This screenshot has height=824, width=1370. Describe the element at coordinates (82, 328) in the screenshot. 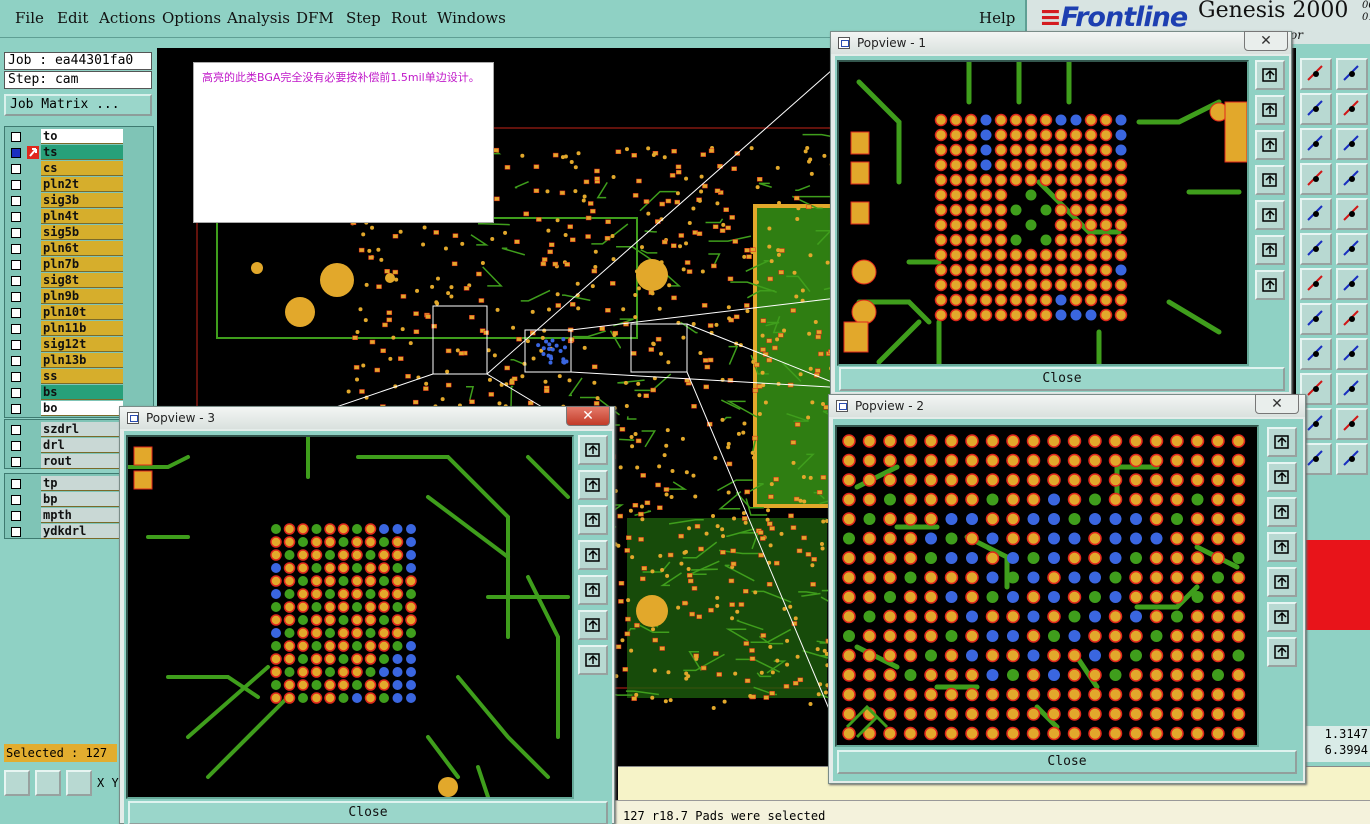

I see `layer-name: pln11b` at that location.